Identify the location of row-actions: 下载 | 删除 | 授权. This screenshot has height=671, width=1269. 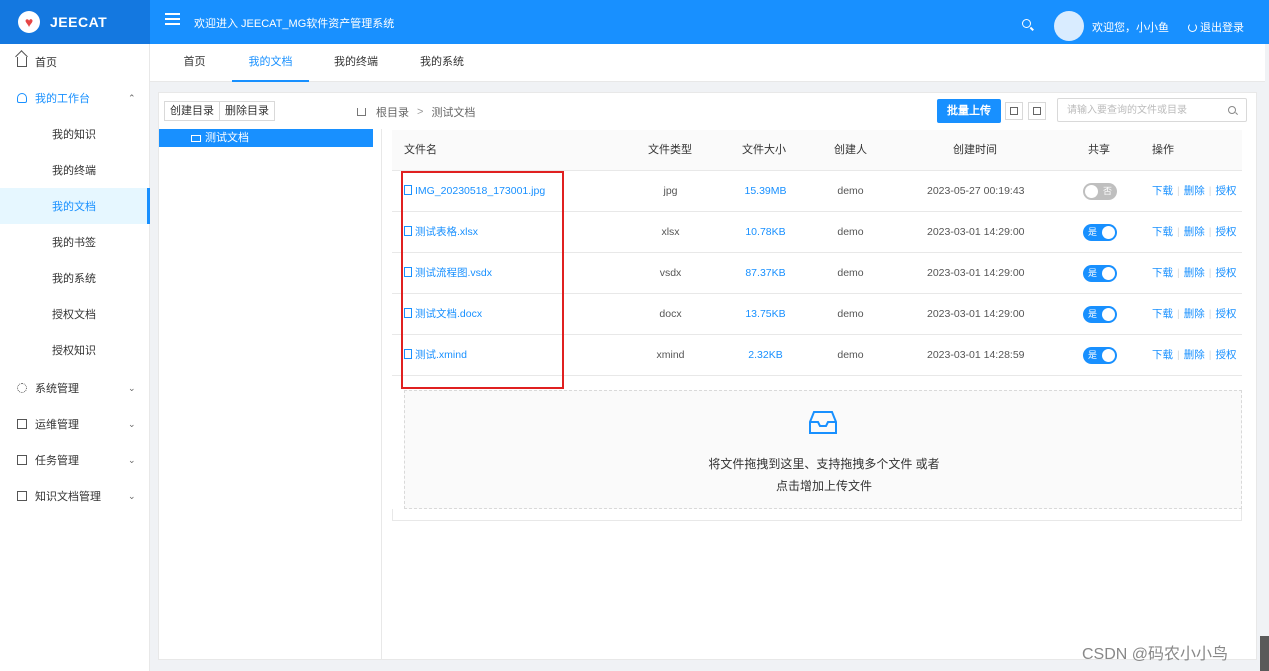
(1194, 232).